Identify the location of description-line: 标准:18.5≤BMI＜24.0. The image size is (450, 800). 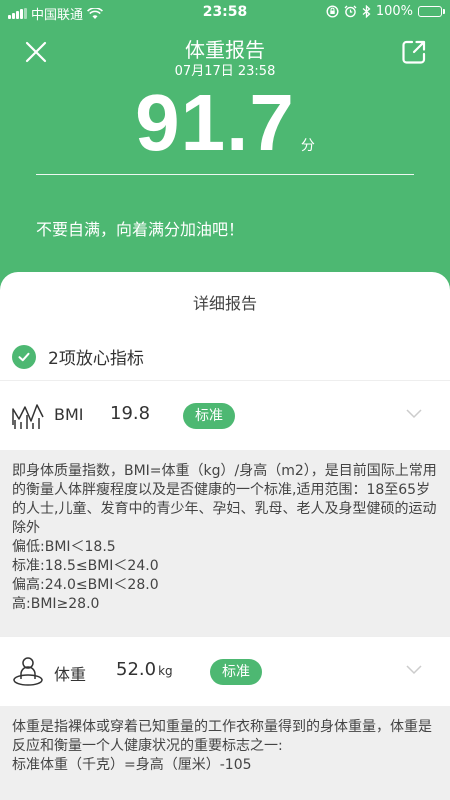
(85, 566).